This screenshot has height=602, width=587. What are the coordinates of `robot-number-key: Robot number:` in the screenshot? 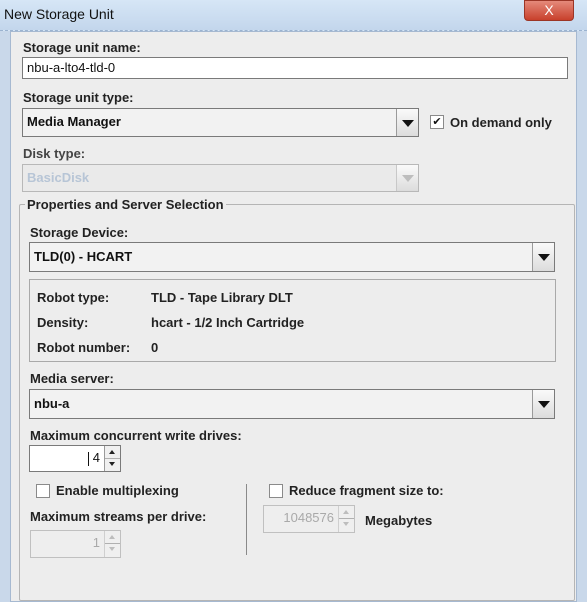 It's located at (84, 347).